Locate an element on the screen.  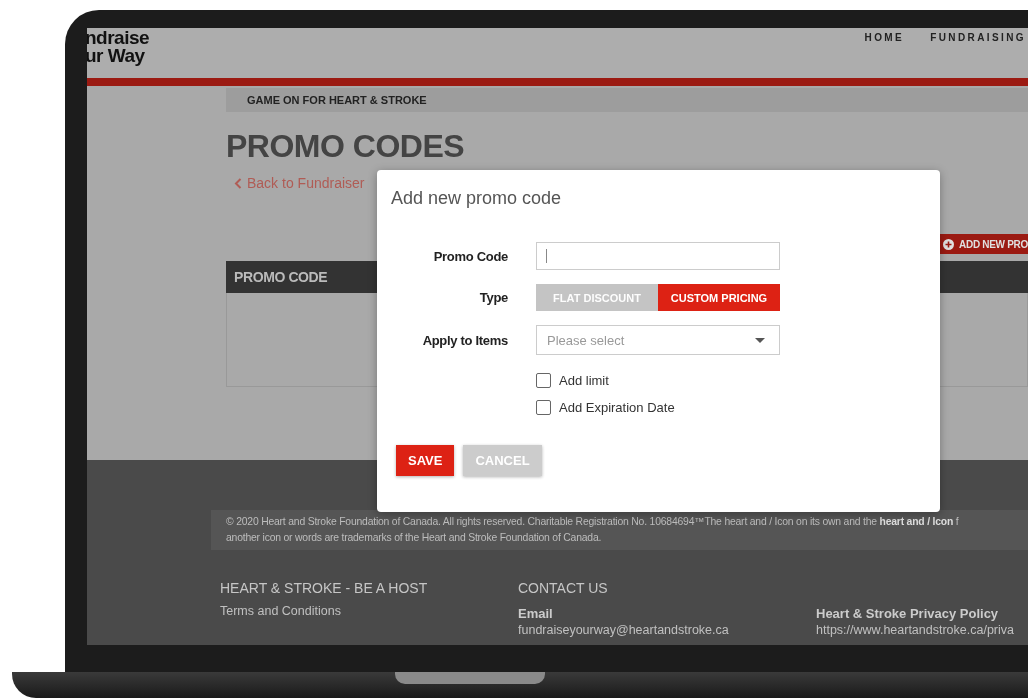
footer-label: Email is located at coordinates (536, 613).